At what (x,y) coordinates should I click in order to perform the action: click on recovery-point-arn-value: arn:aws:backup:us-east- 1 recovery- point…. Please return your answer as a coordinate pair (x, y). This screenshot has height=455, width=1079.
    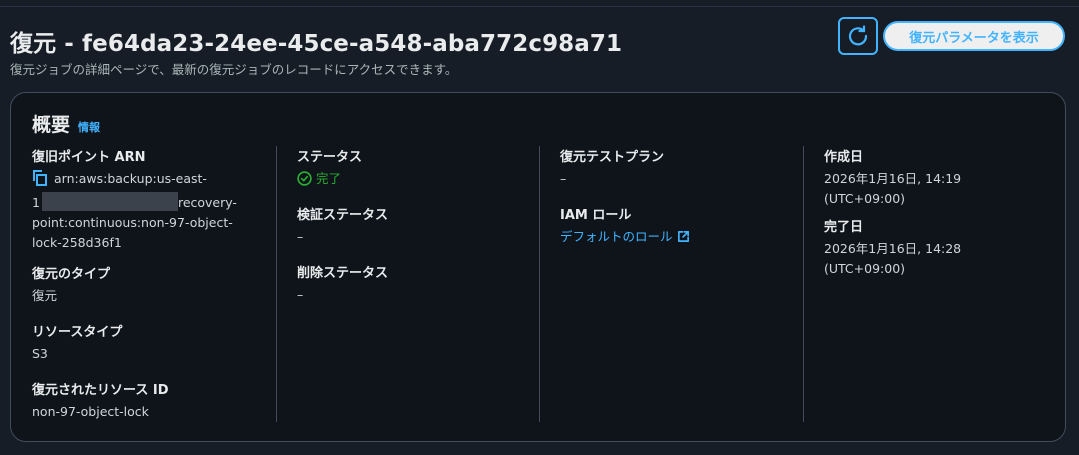
    Looking at the image, I should click on (134, 211).